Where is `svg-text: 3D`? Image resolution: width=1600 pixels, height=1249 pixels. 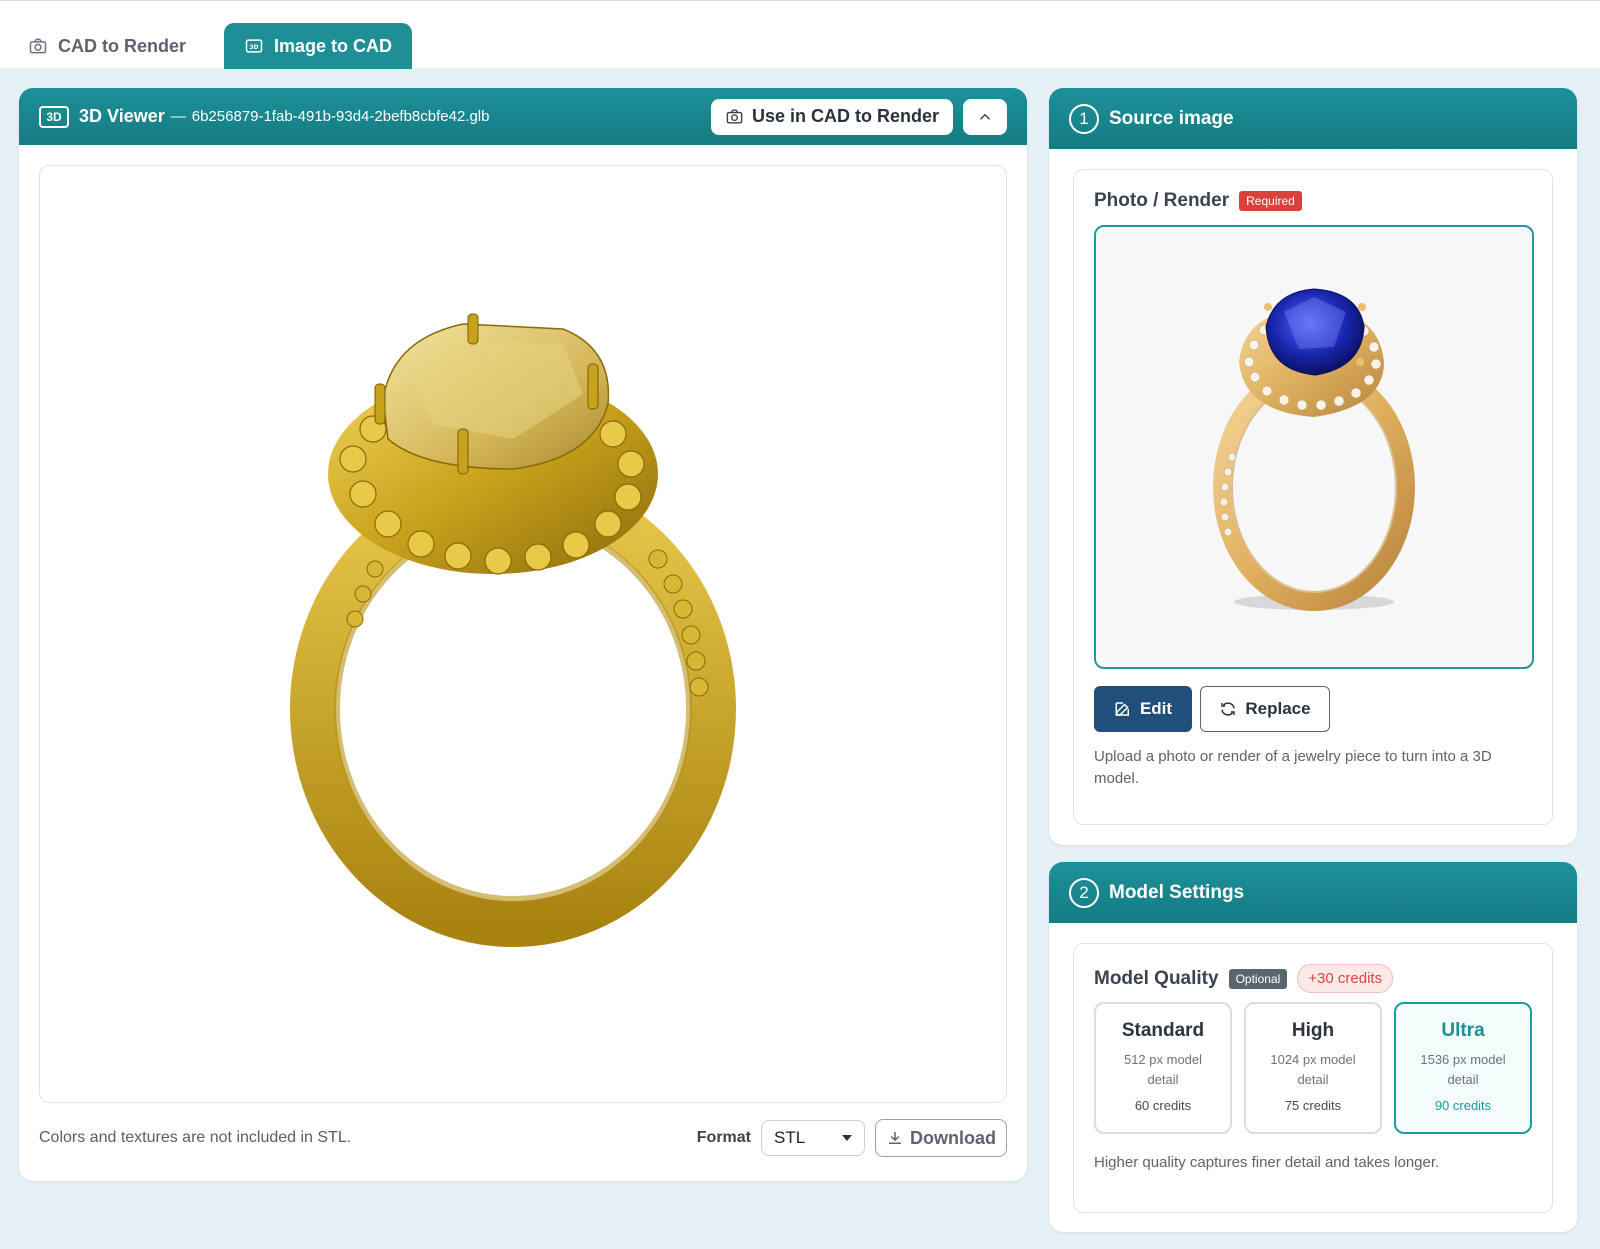 svg-text: 3D is located at coordinates (254, 48).